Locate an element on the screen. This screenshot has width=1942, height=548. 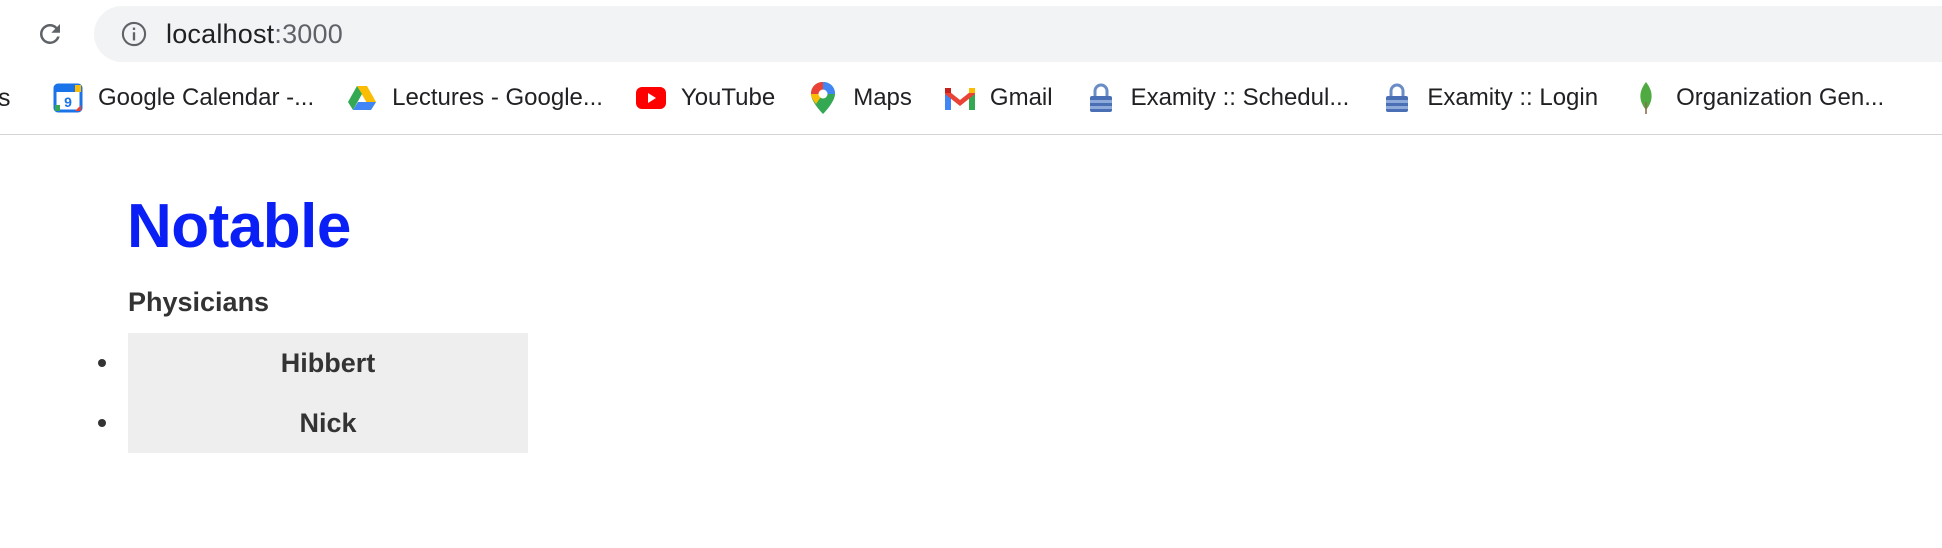
svg-text: 9 is located at coordinates (68, 102).